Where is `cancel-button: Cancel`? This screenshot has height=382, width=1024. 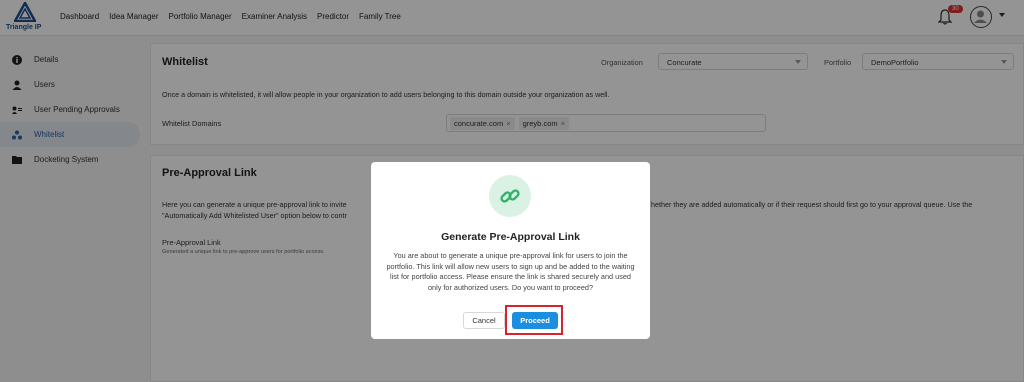 cancel-button: Cancel is located at coordinates (484, 320).